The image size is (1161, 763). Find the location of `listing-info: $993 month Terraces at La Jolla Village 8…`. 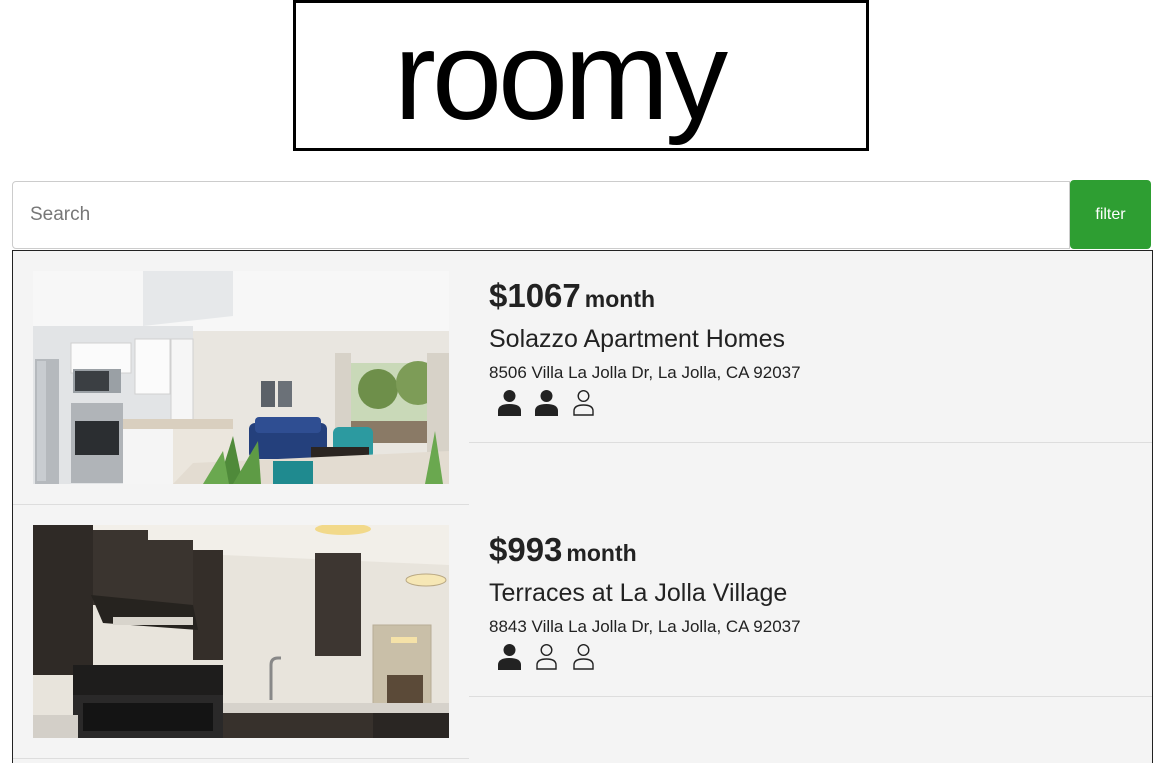

listing-info: $993 month Terraces at La Jolla Village 8… is located at coordinates (645, 601).